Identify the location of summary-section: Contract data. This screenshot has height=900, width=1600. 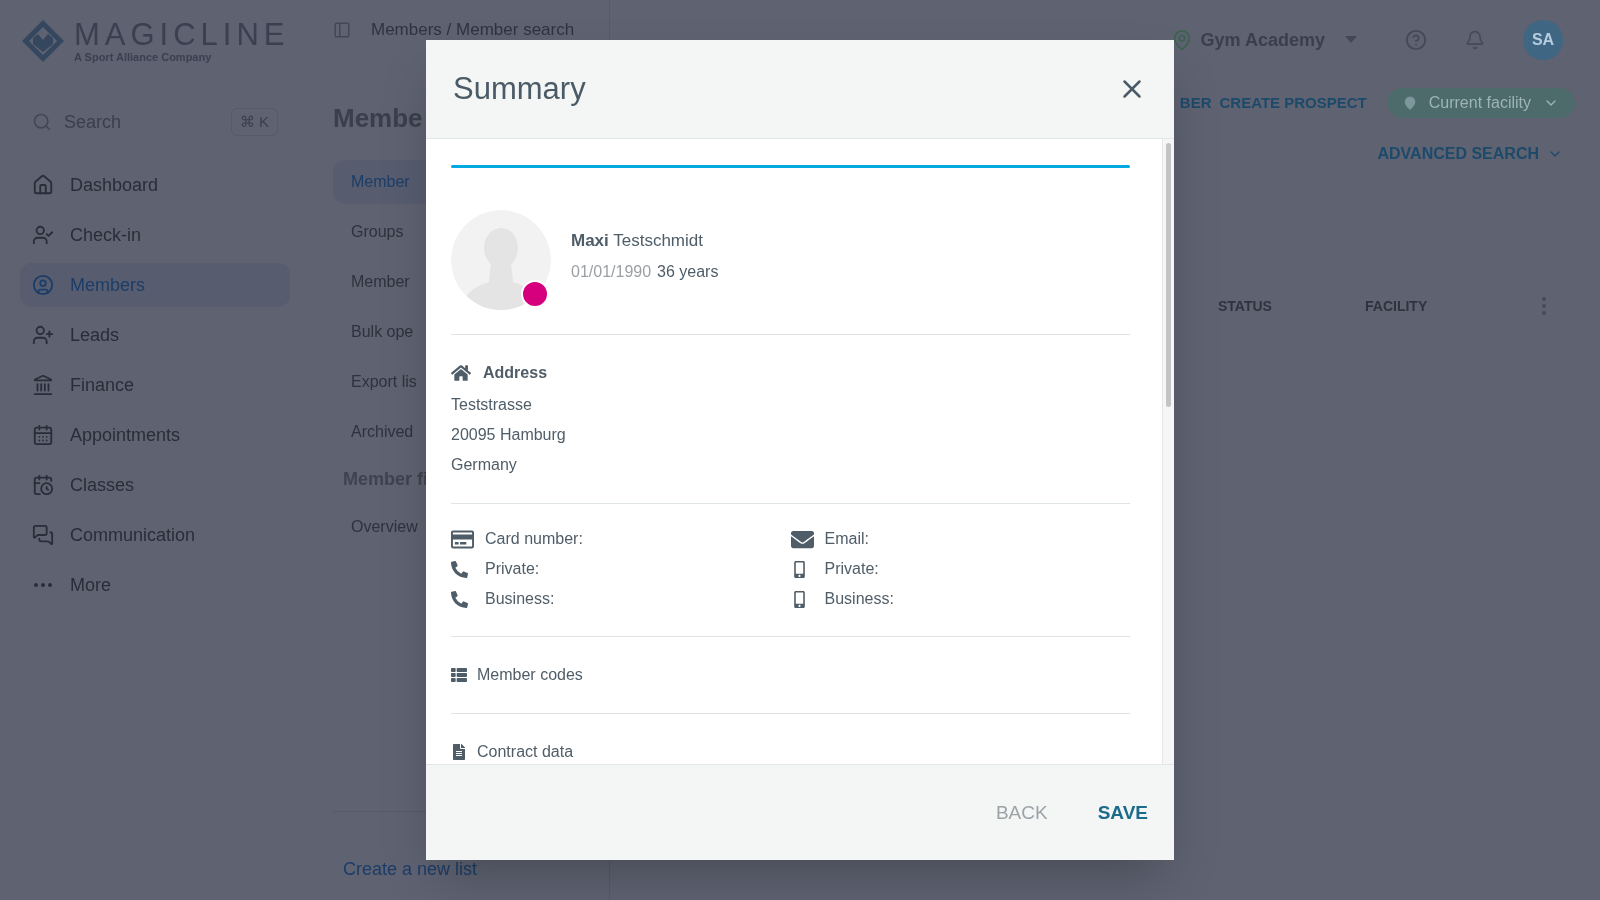
(790, 752).